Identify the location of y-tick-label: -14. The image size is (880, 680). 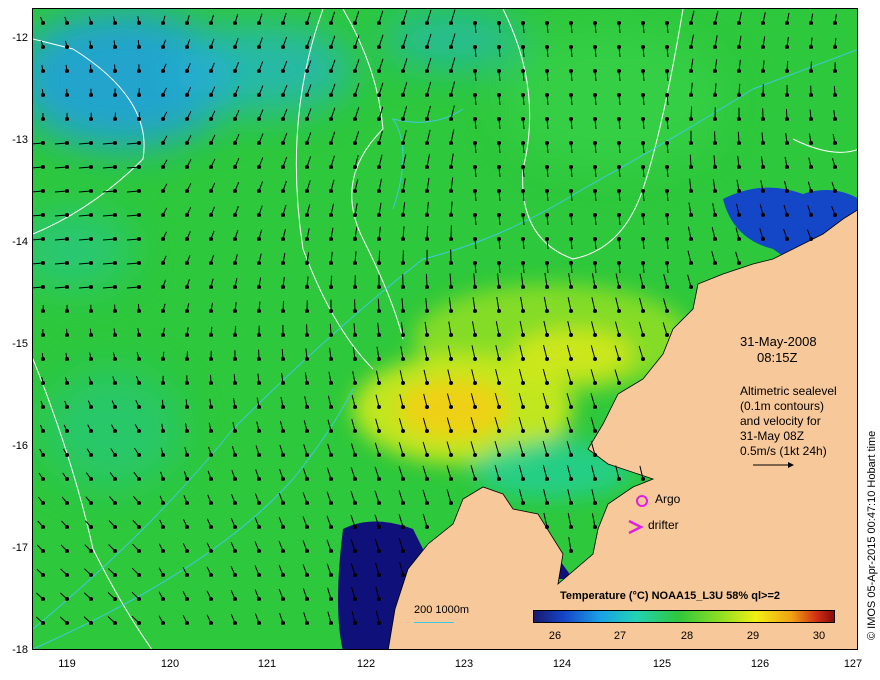
(20, 242).